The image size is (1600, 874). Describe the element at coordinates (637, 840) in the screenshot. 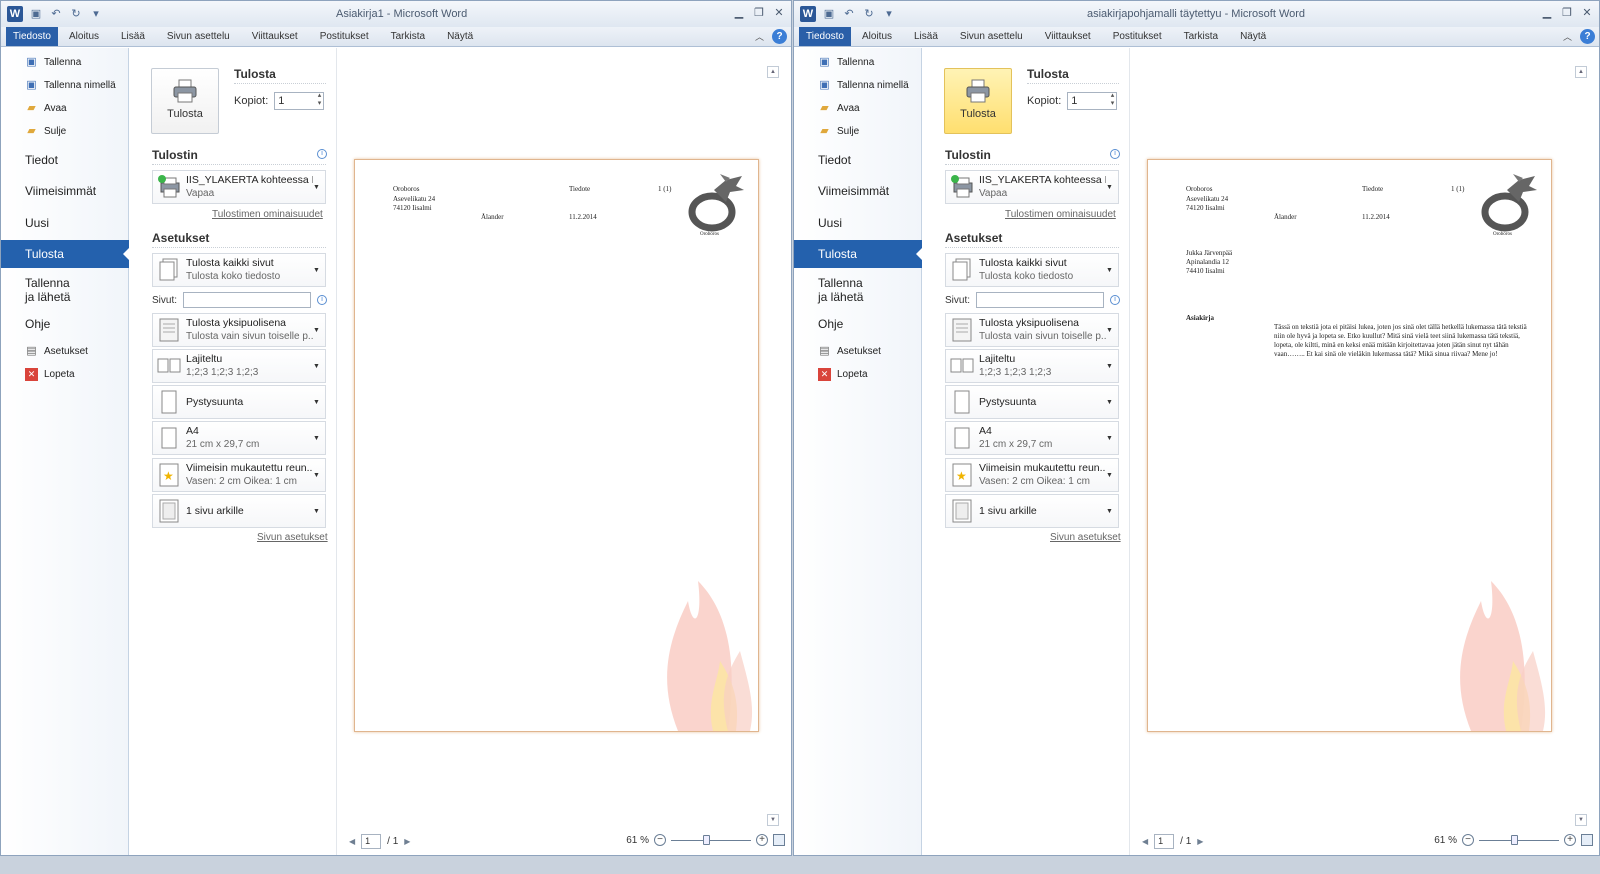

I see `zoom-level: 61 %` at that location.